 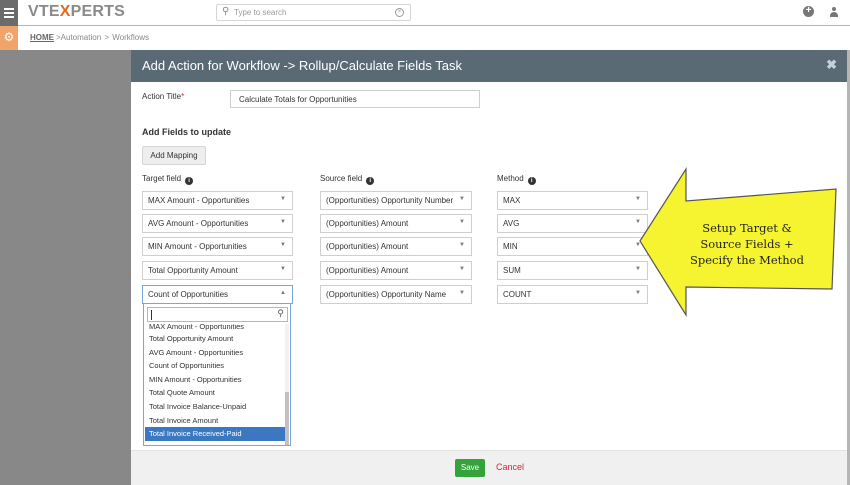 I want to click on dropdown-option: AVG Amount - Opportunities, so click(x=217, y=353).